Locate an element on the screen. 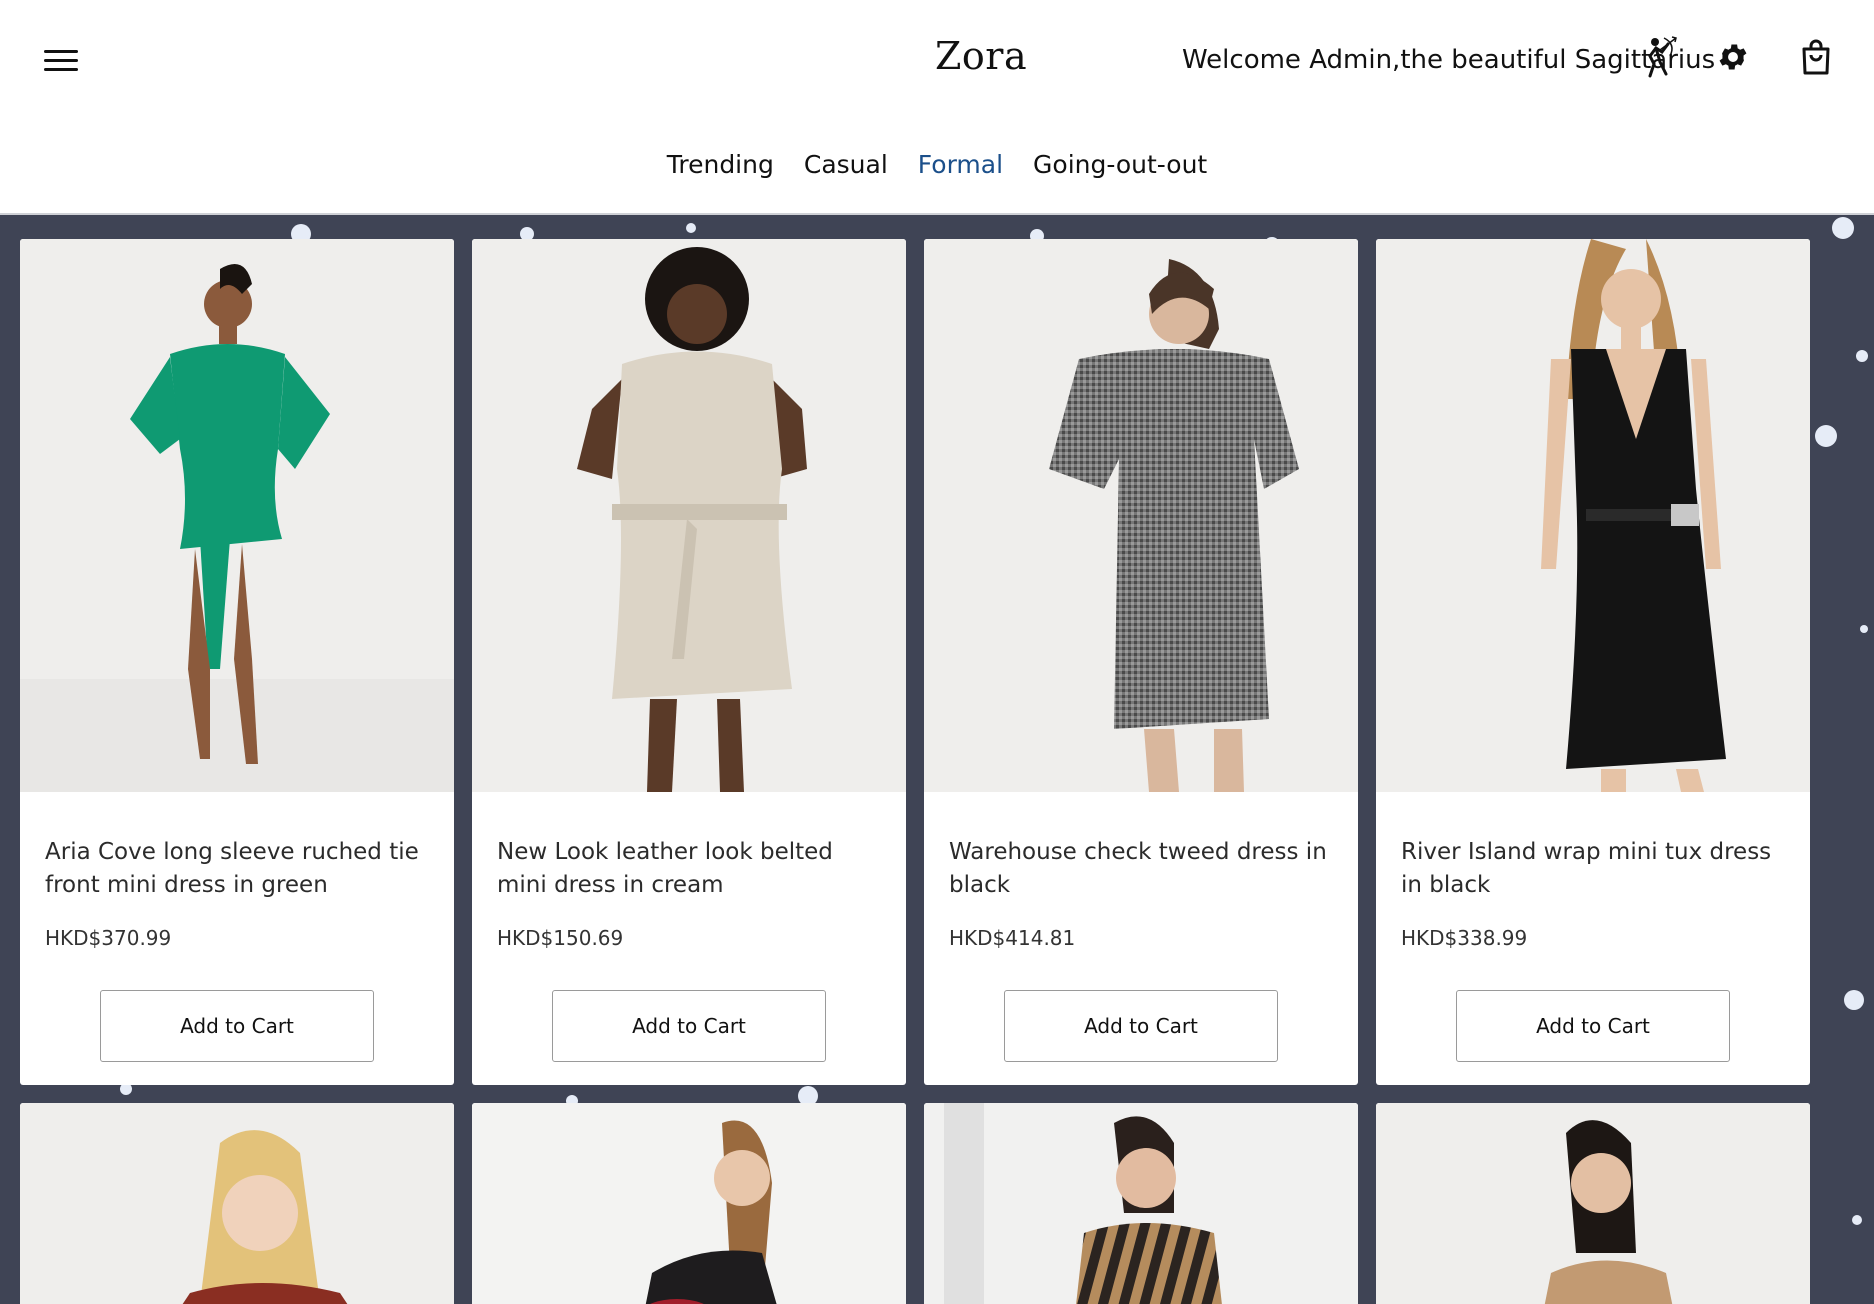 This screenshot has width=1874, height=1304. product-price: HKD$338.99 is located at coordinates (1464, 938).